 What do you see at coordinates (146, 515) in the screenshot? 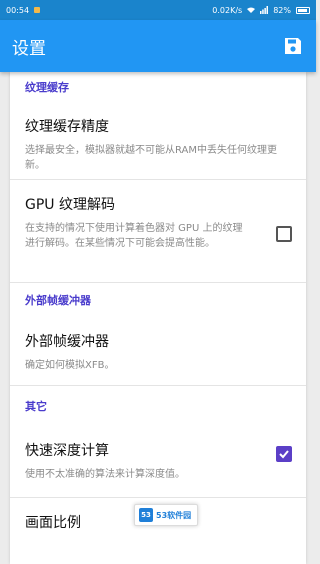
I see `watermark-logo: 53` at bounding box center [146, 515].